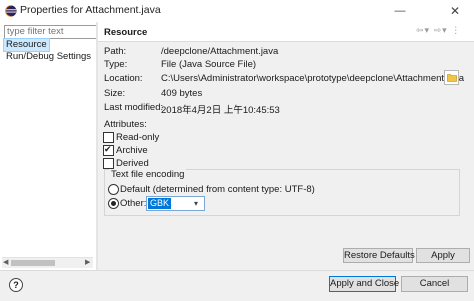 This screenshot has width=474, height=301. Describe the element at coordinates (220, 51) in the screenshot. I see `path-value: /deepclone/Attachment.java` at that location.